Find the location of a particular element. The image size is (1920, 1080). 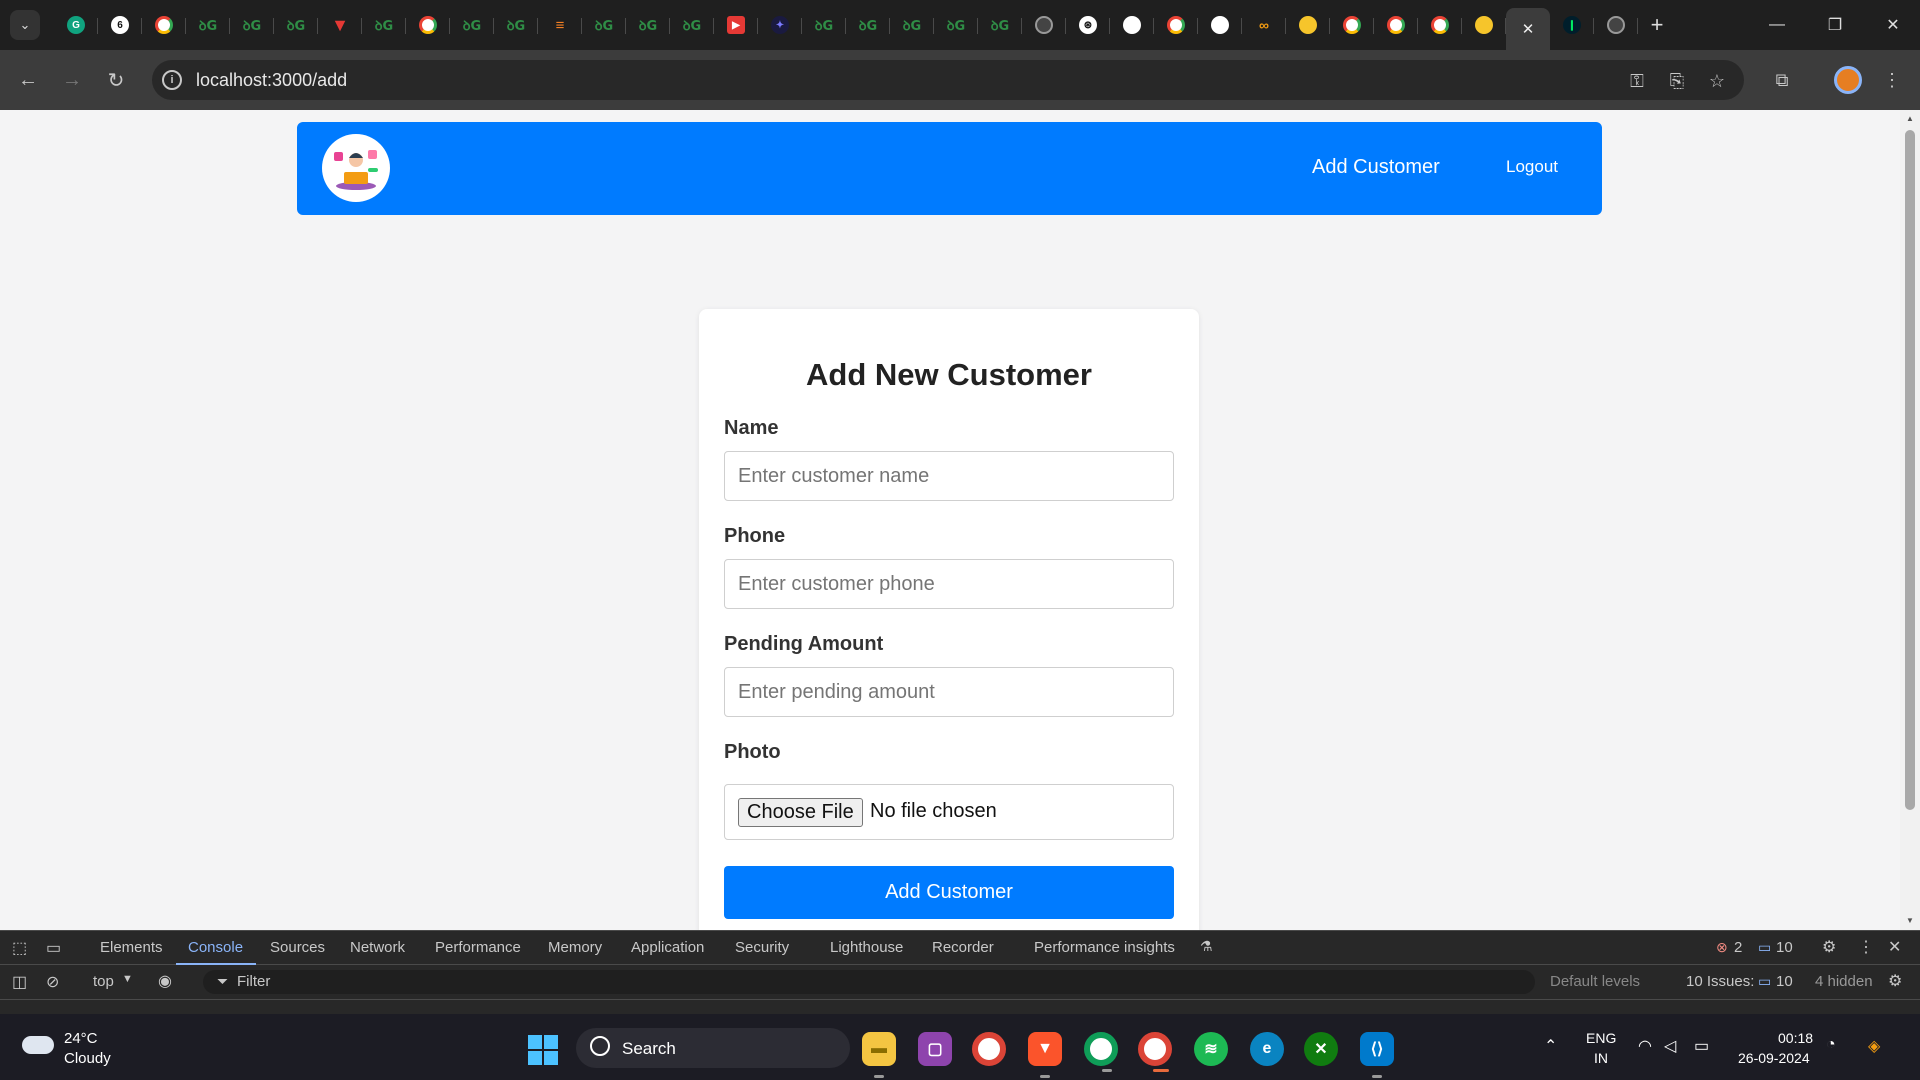

devtools-tab-application: Application is located at coordinates (667, 947).